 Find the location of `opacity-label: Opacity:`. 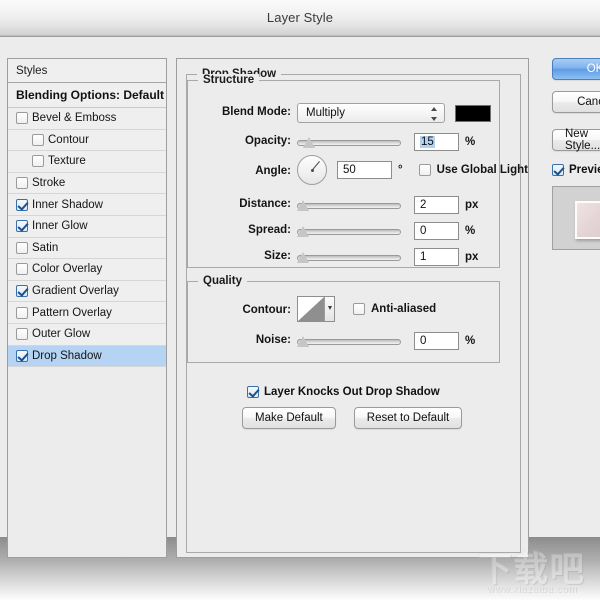

opacity-label: Opacity: is located at coordinates (267, 141).